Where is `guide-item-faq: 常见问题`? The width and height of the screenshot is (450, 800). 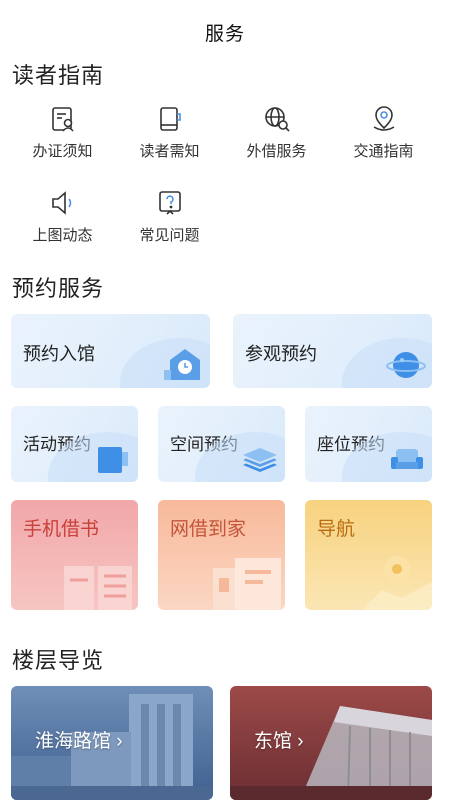
guide-item-faq: 常见问题 is located at coordinates (169, 226).